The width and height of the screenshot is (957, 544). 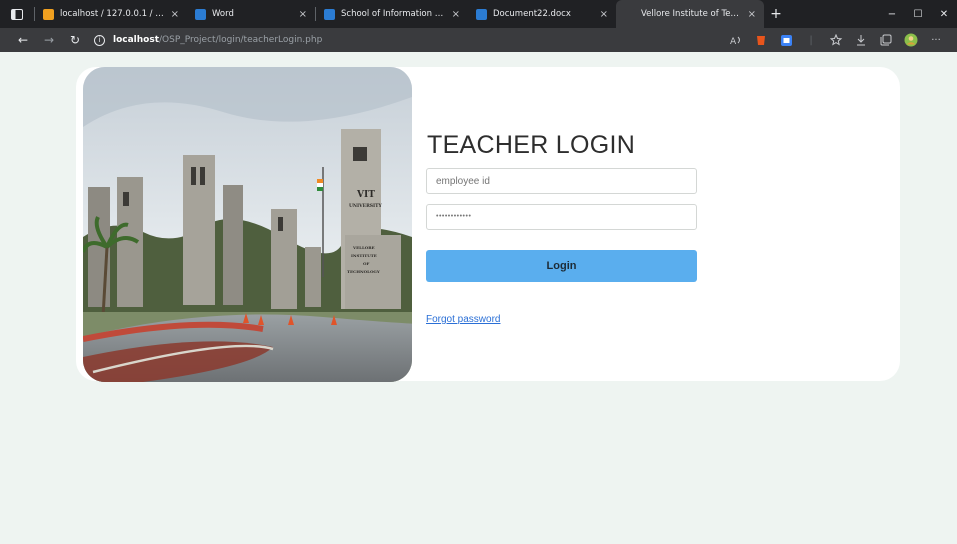 I want to click on favorites-icon, so click(x=836, y=40).